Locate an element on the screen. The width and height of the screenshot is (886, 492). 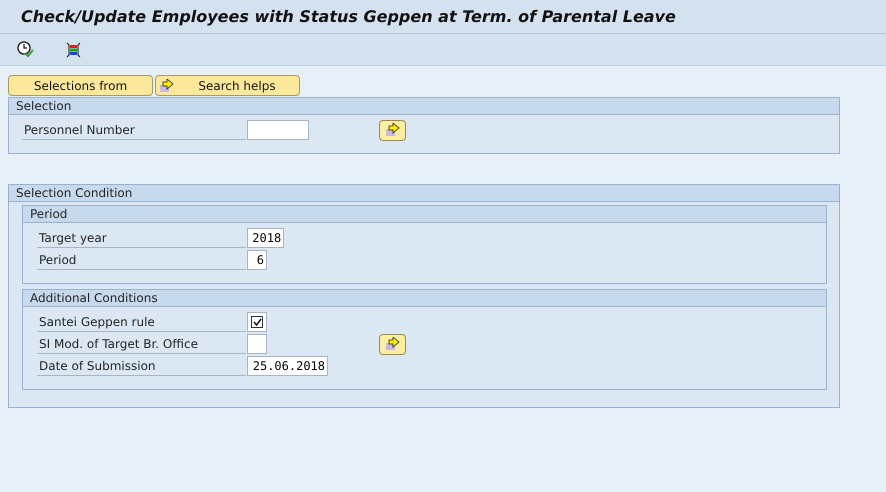
input-field: 25.06.2018 is located at coordinates (287, 366).